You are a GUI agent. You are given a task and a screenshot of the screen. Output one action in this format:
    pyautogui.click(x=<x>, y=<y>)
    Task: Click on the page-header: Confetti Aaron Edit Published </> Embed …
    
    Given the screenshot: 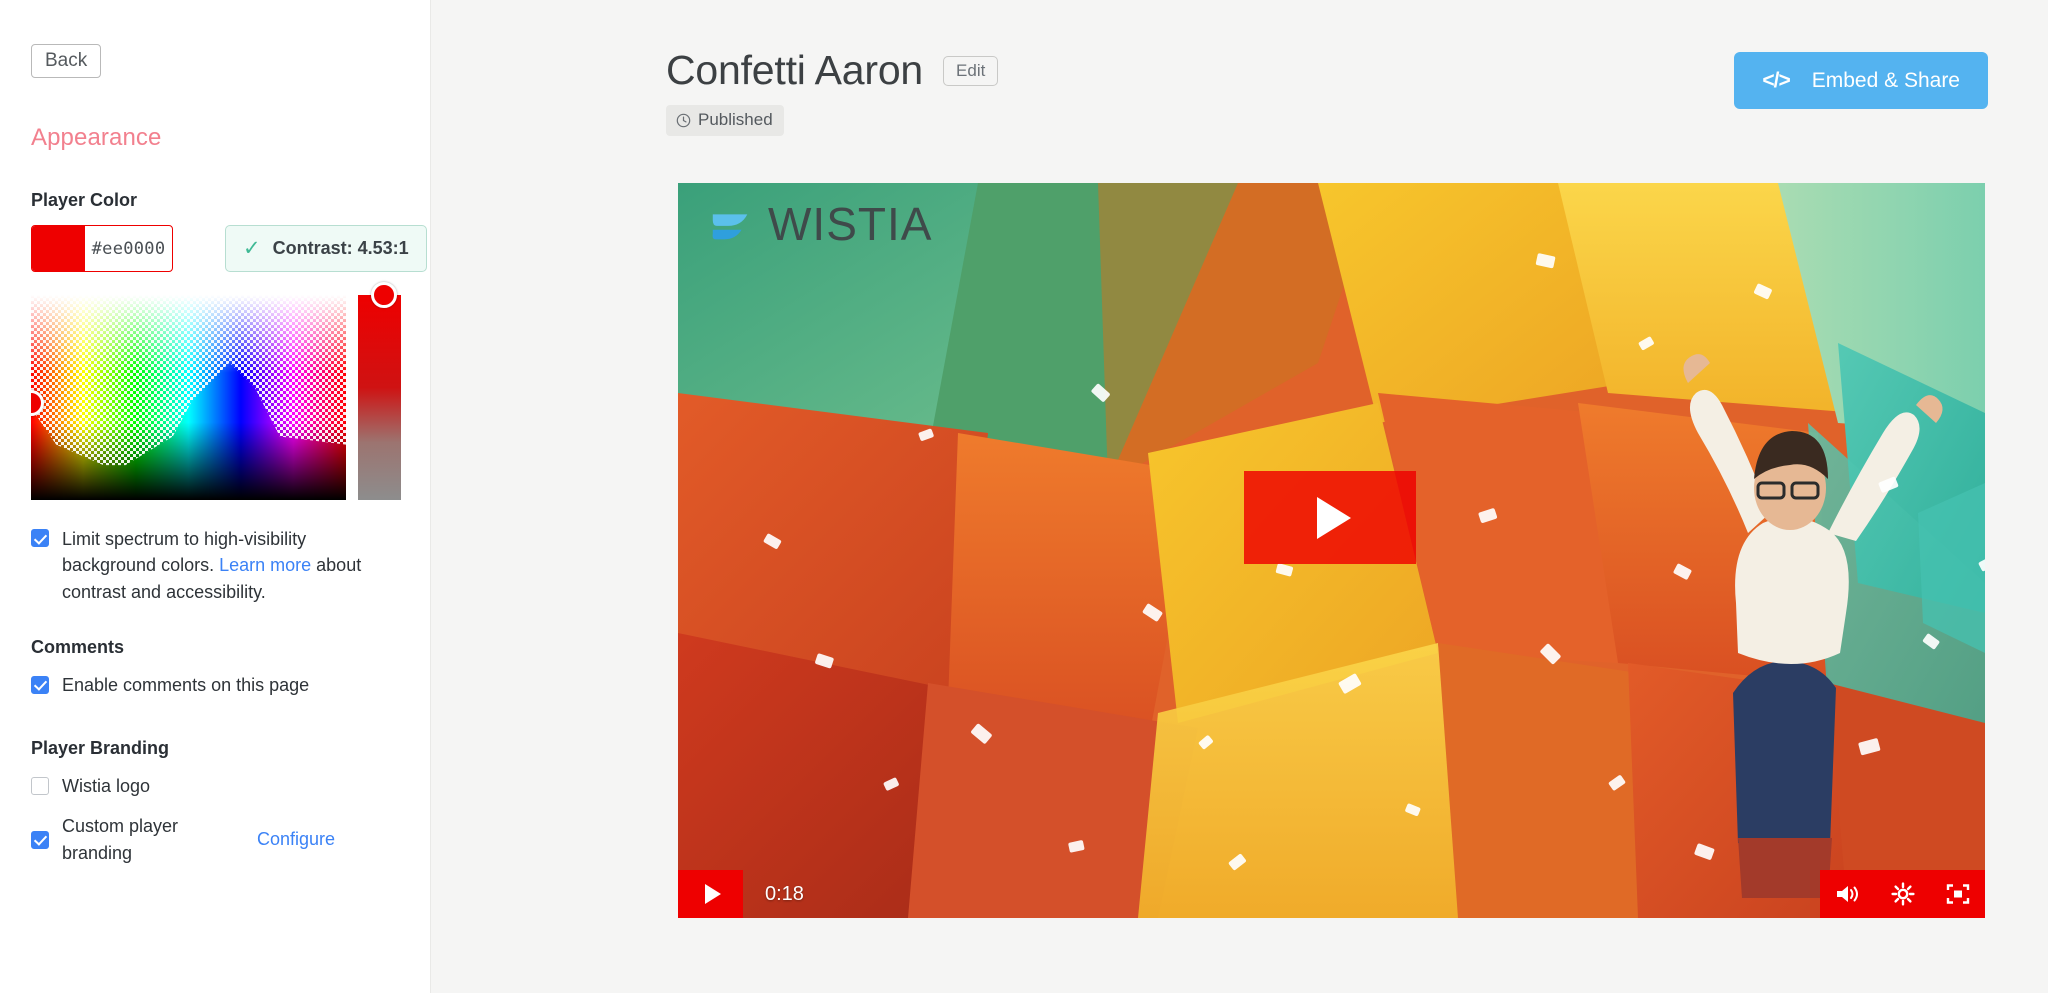 What is the action you would take?
    pyautogui.click(x=1239, y=68)
    